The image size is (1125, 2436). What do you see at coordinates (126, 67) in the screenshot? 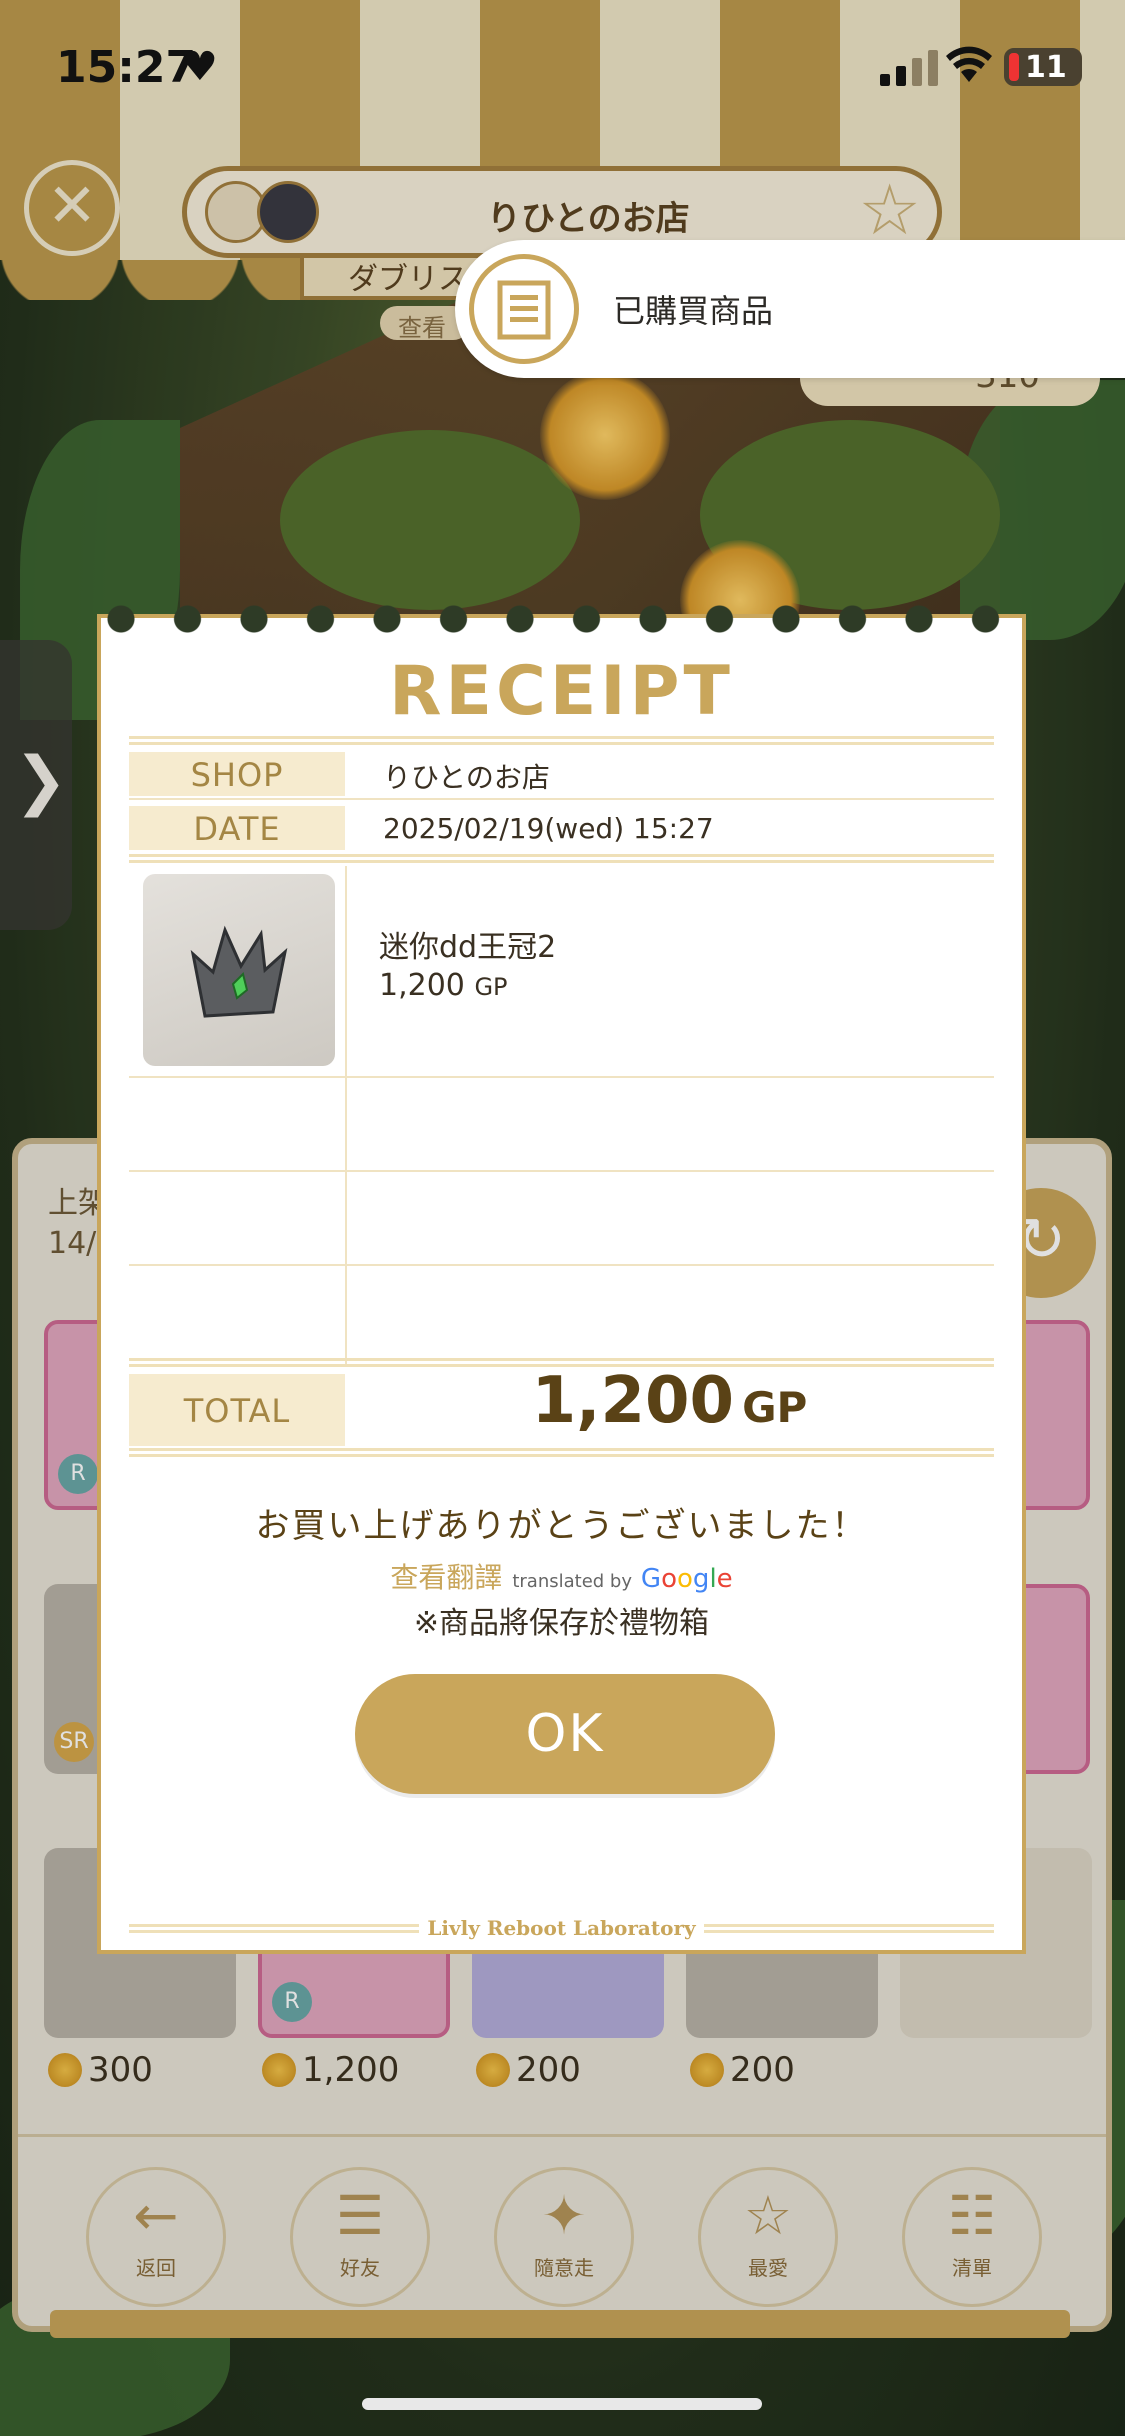
I see `status-time: 15:27` at bounding box center [126, 67].